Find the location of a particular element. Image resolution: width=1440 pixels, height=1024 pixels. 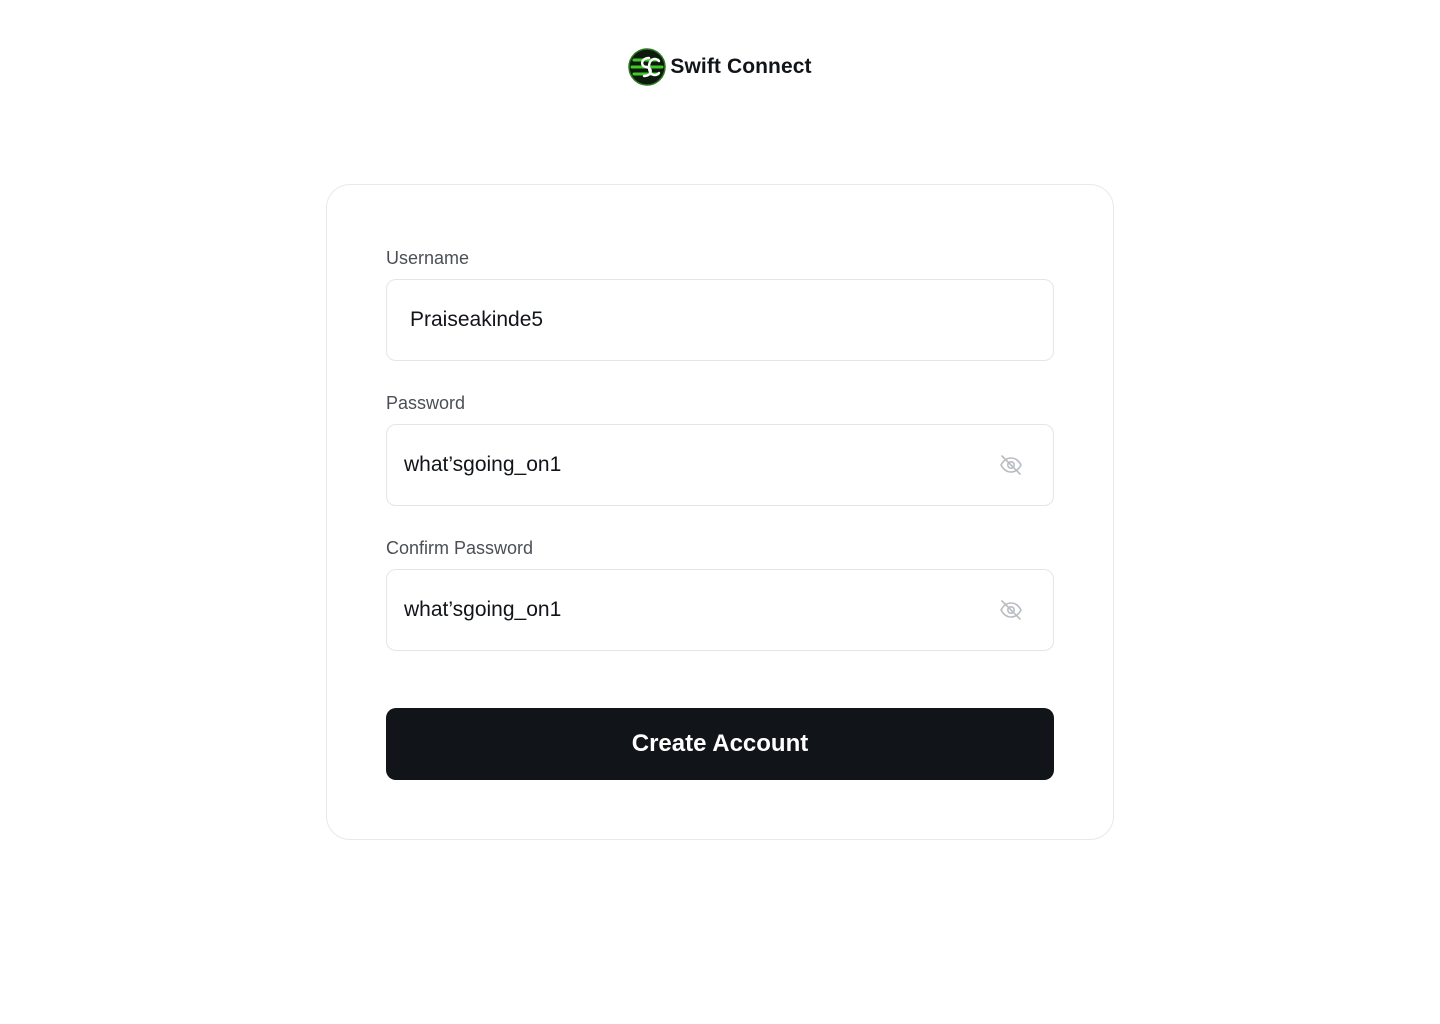

password-input-box is located at coordinates (720, 465).